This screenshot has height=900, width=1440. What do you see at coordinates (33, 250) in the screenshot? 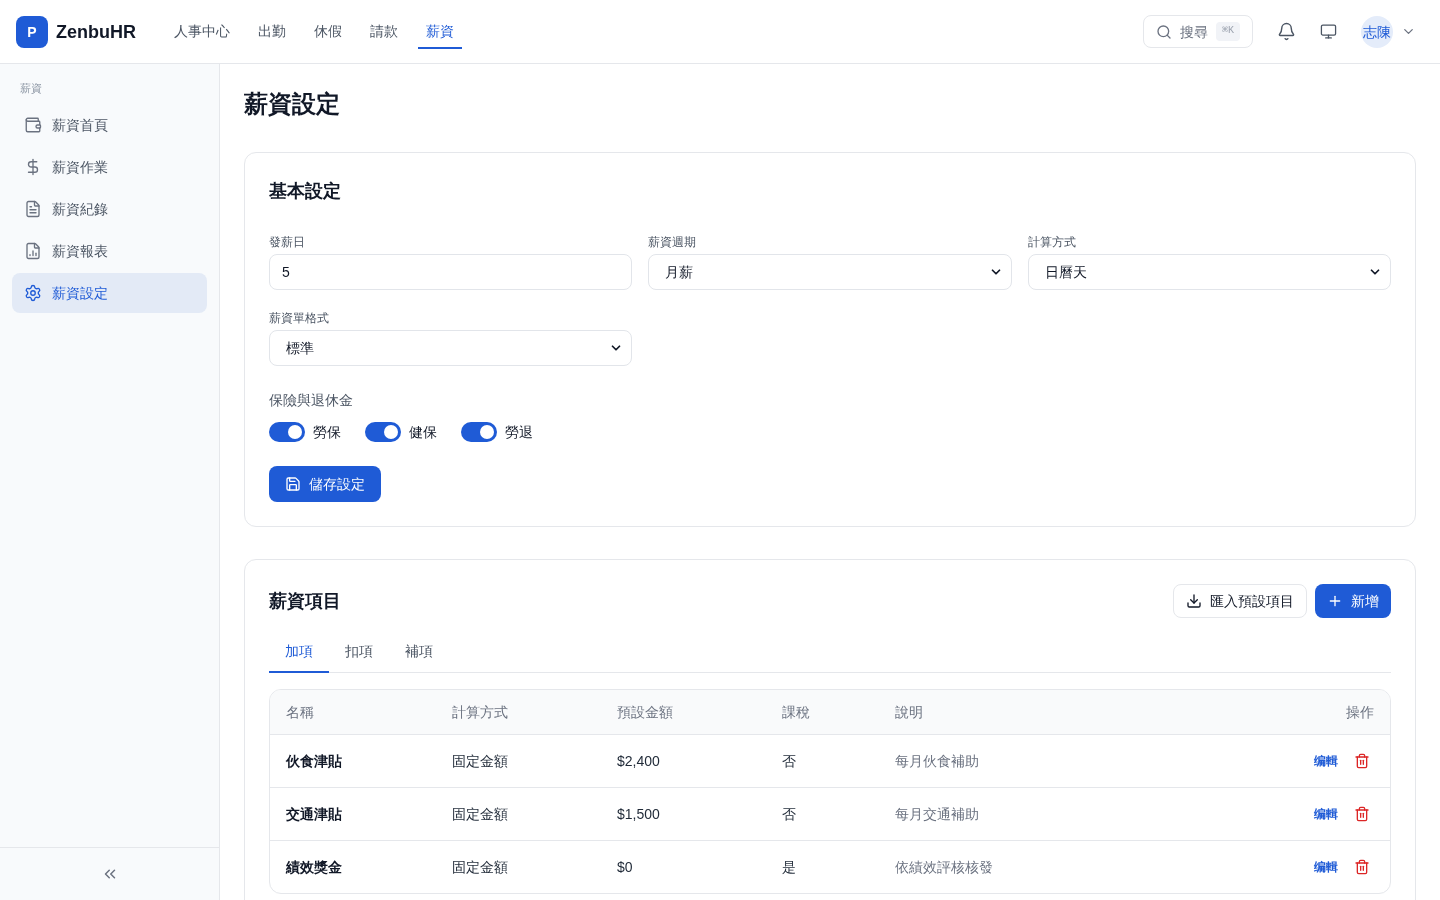
I see `chart-document-icon` at bounding box center [33, 250].